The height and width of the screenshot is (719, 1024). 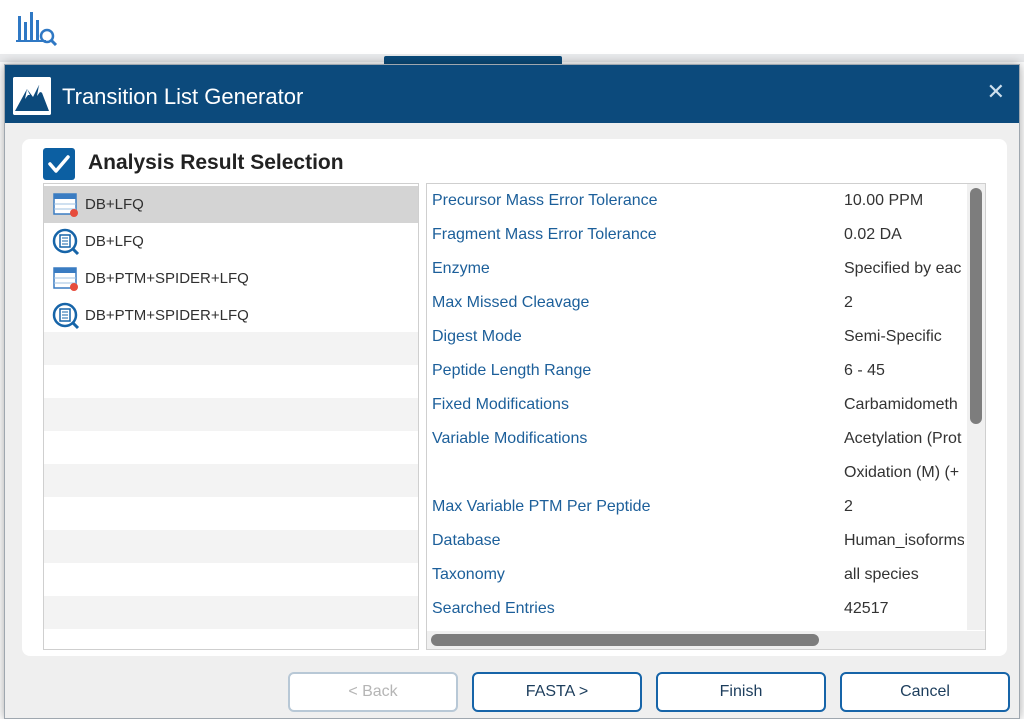 I want to click on param-value: 6 - 45, so click(x=864, y=370).